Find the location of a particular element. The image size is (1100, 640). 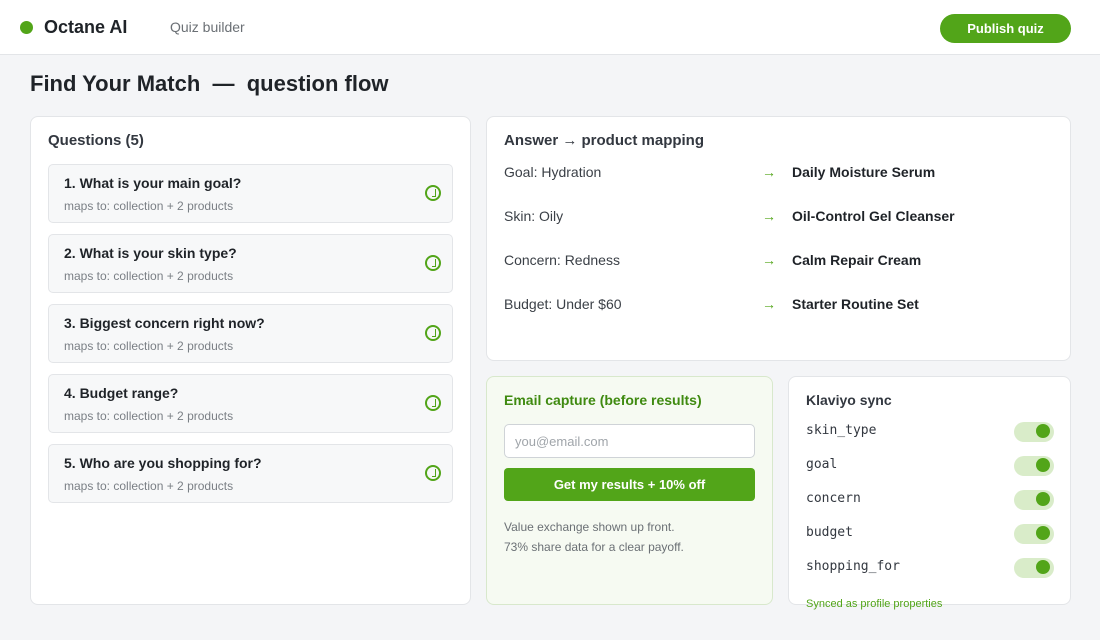

property-name: budget is located at coordinates (829, 532).